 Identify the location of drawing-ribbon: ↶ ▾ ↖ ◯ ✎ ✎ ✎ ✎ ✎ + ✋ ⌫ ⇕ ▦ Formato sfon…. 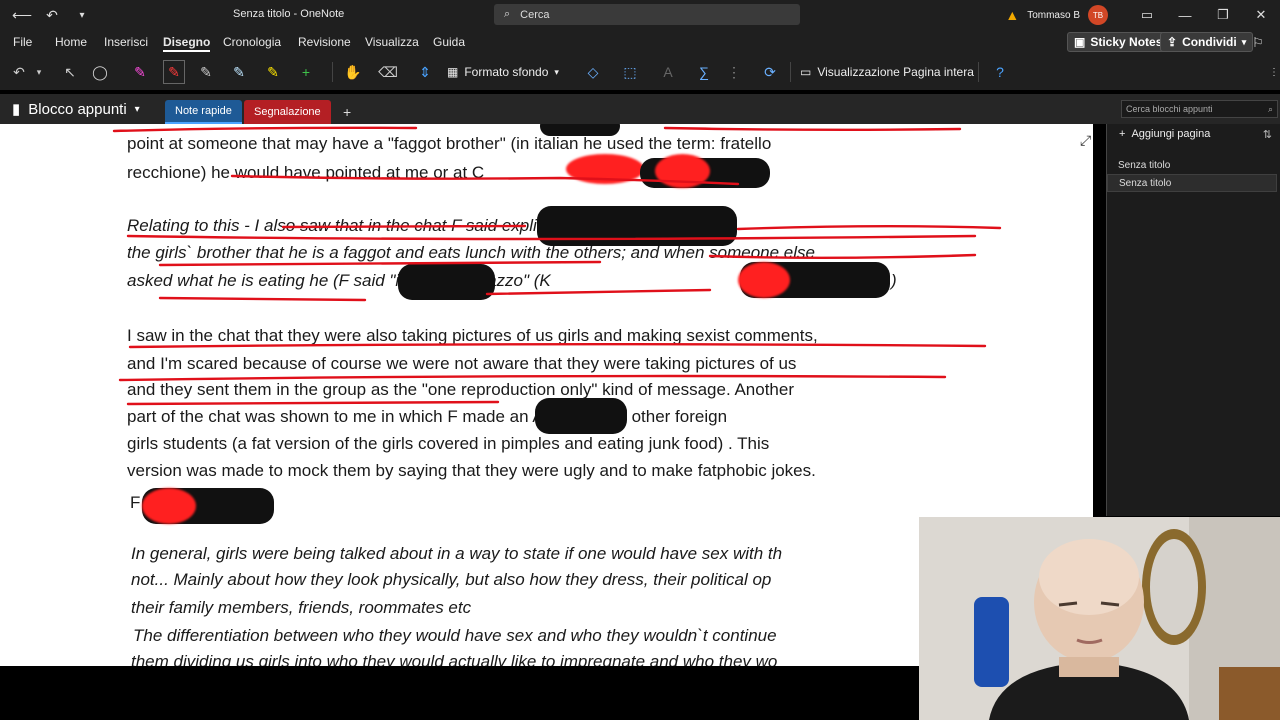
(640, 72).